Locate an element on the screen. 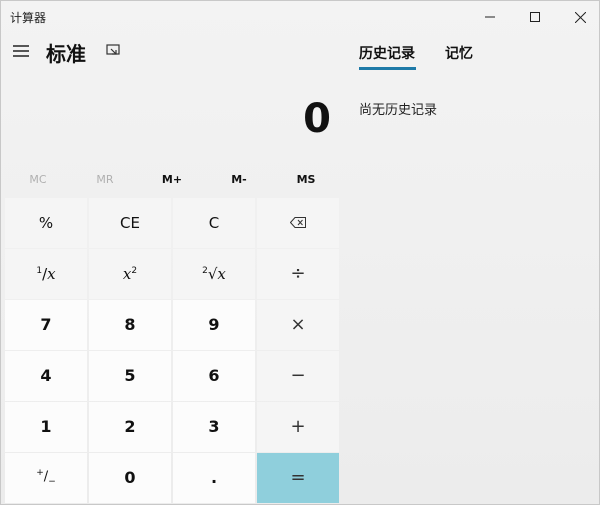 The image size is (600, 505). maximize-icon is located at coordinates (535, 17).